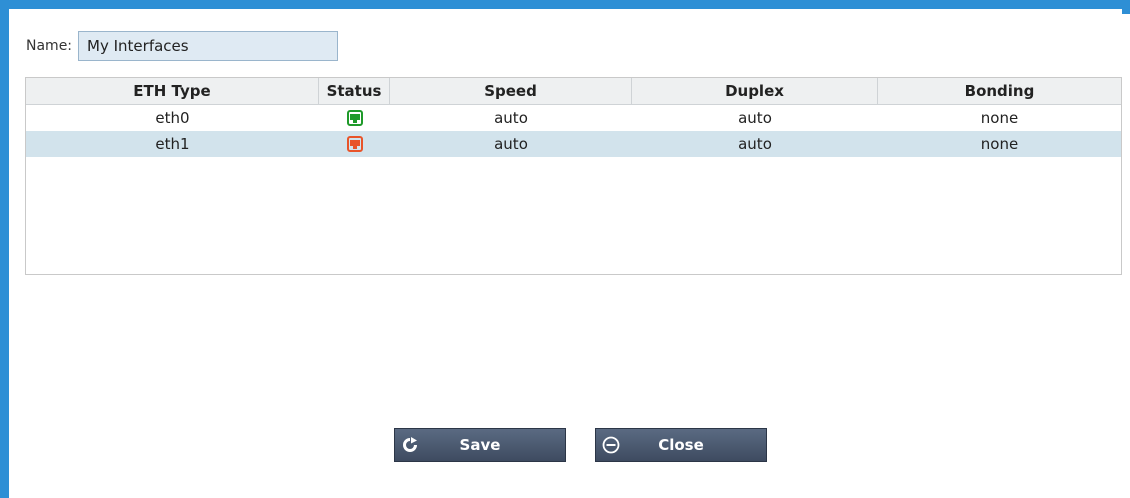 This screenshot has width=1130, height=498. I want to click on save-label: Save, so click(480, 445).